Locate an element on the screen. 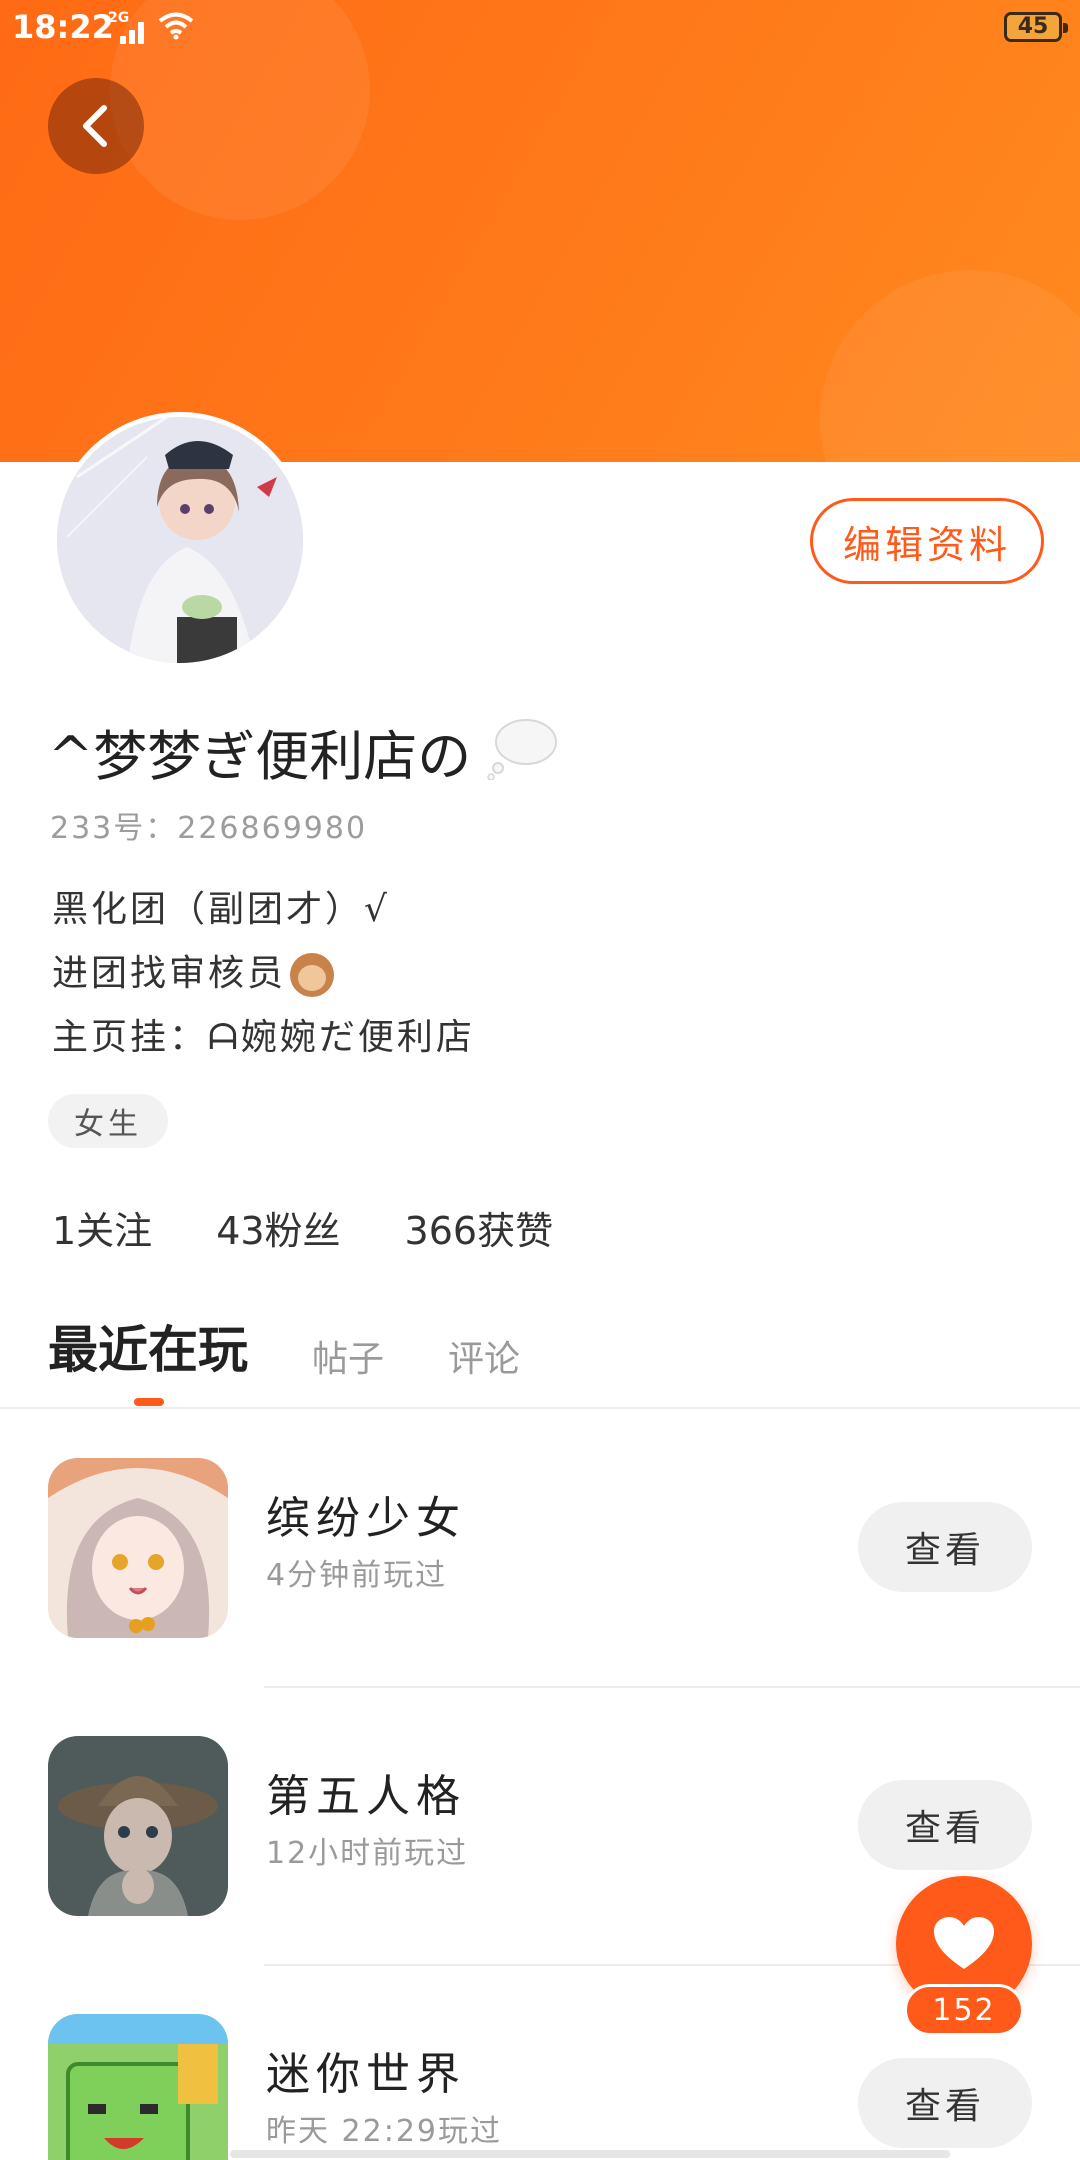 Image resolution: width=1080 pixels, height=2160 pixels. like-count: 152 is located at coordinates (964, 2010).